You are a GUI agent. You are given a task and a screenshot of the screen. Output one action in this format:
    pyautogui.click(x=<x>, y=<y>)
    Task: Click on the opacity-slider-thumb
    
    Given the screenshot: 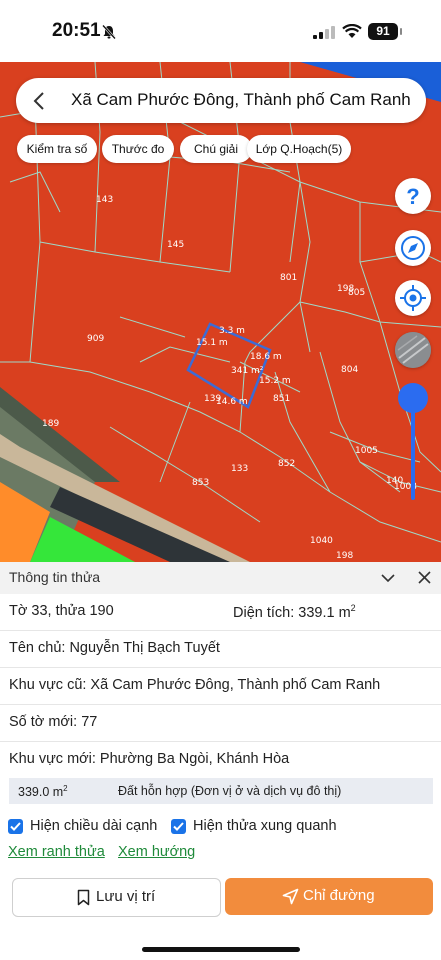 What is the action you would take?
    pyautogui.click(x=413, y=398)
    